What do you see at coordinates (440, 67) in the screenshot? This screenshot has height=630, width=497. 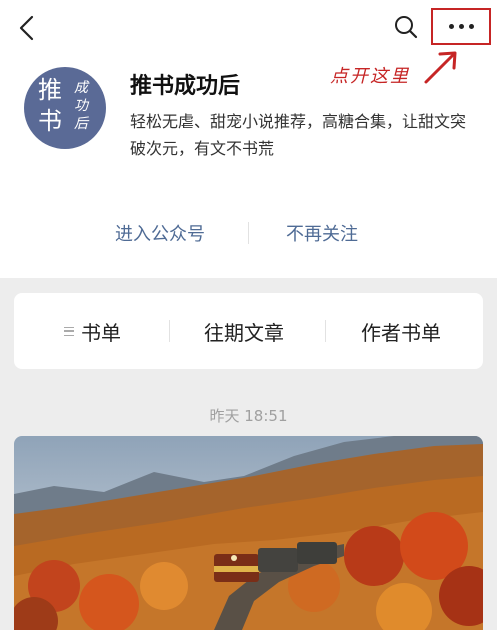 I see `annotation-arrow-icon` at bounding box center [440, 67].